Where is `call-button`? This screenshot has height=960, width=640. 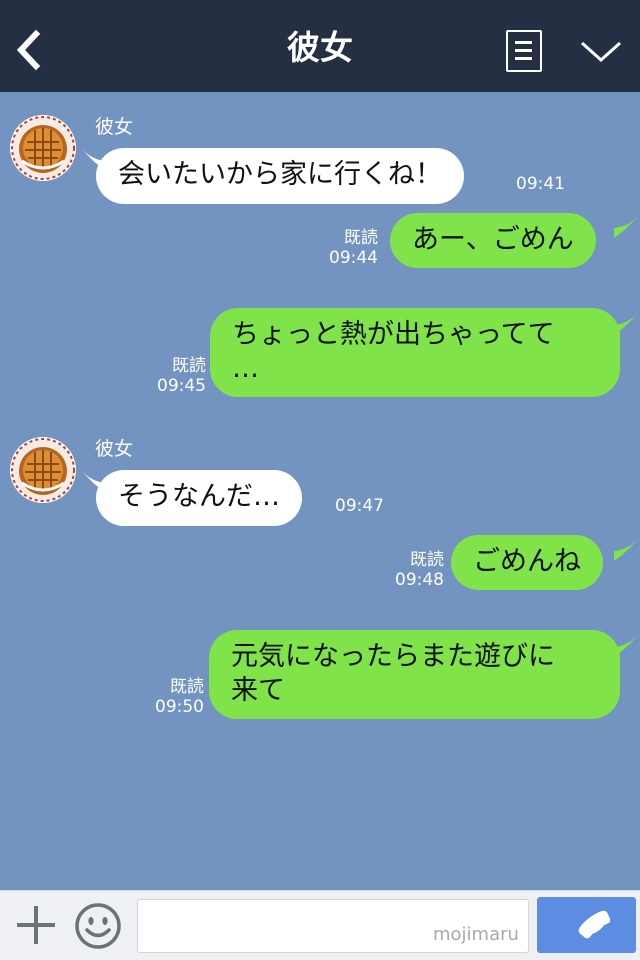
call-button is located at coordinates (586, 925).